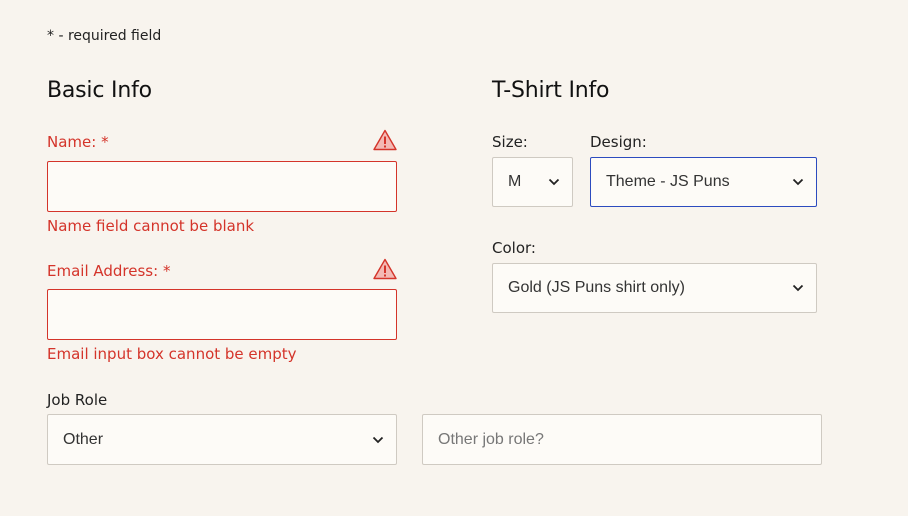  Describe the element at coordinates (668, 181) in the screenshot. I see `design-selected-value: Theme - JS Puns` at that location.